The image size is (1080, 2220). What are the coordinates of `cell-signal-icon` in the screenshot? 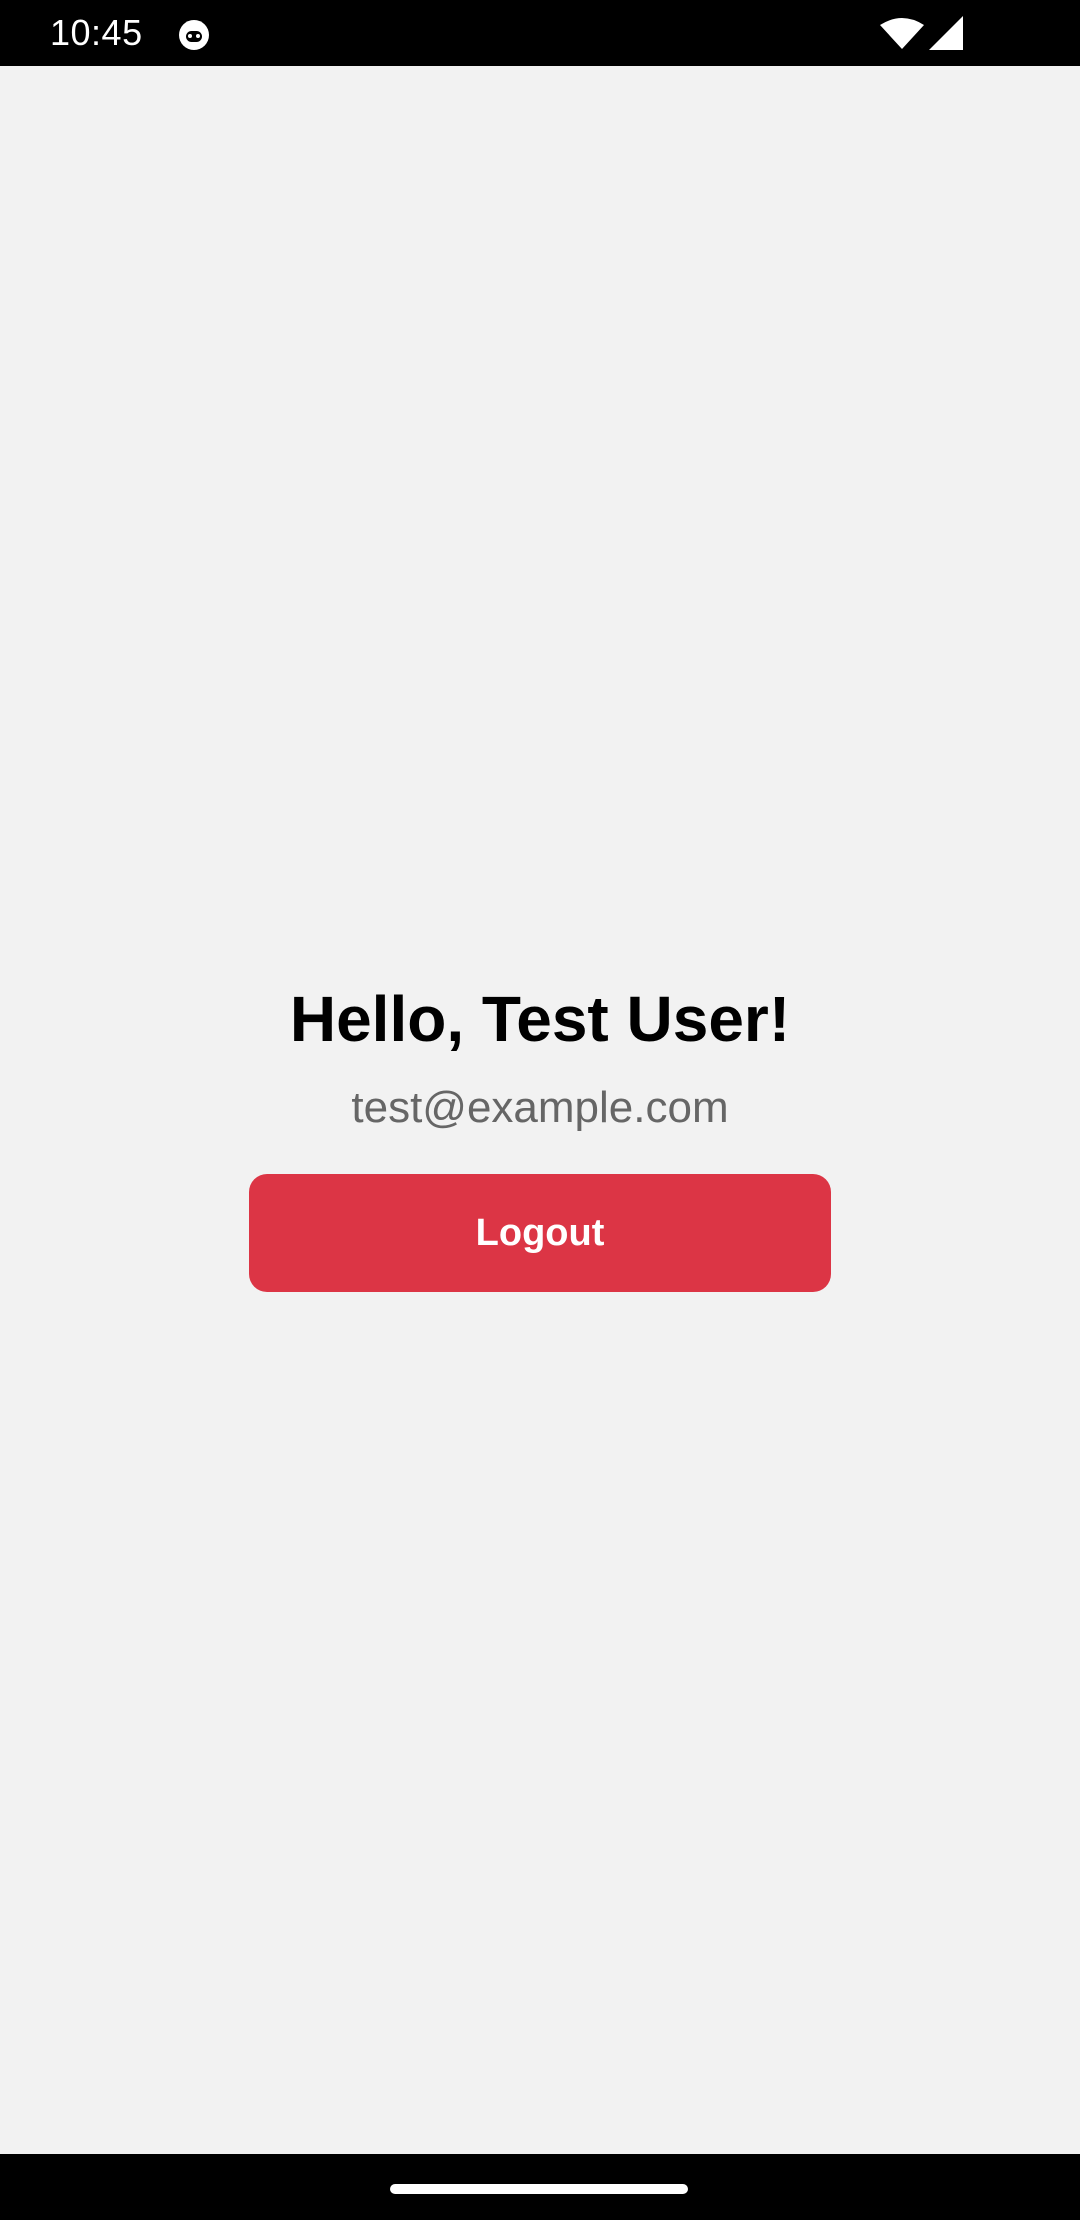 It's located at (946, 33).